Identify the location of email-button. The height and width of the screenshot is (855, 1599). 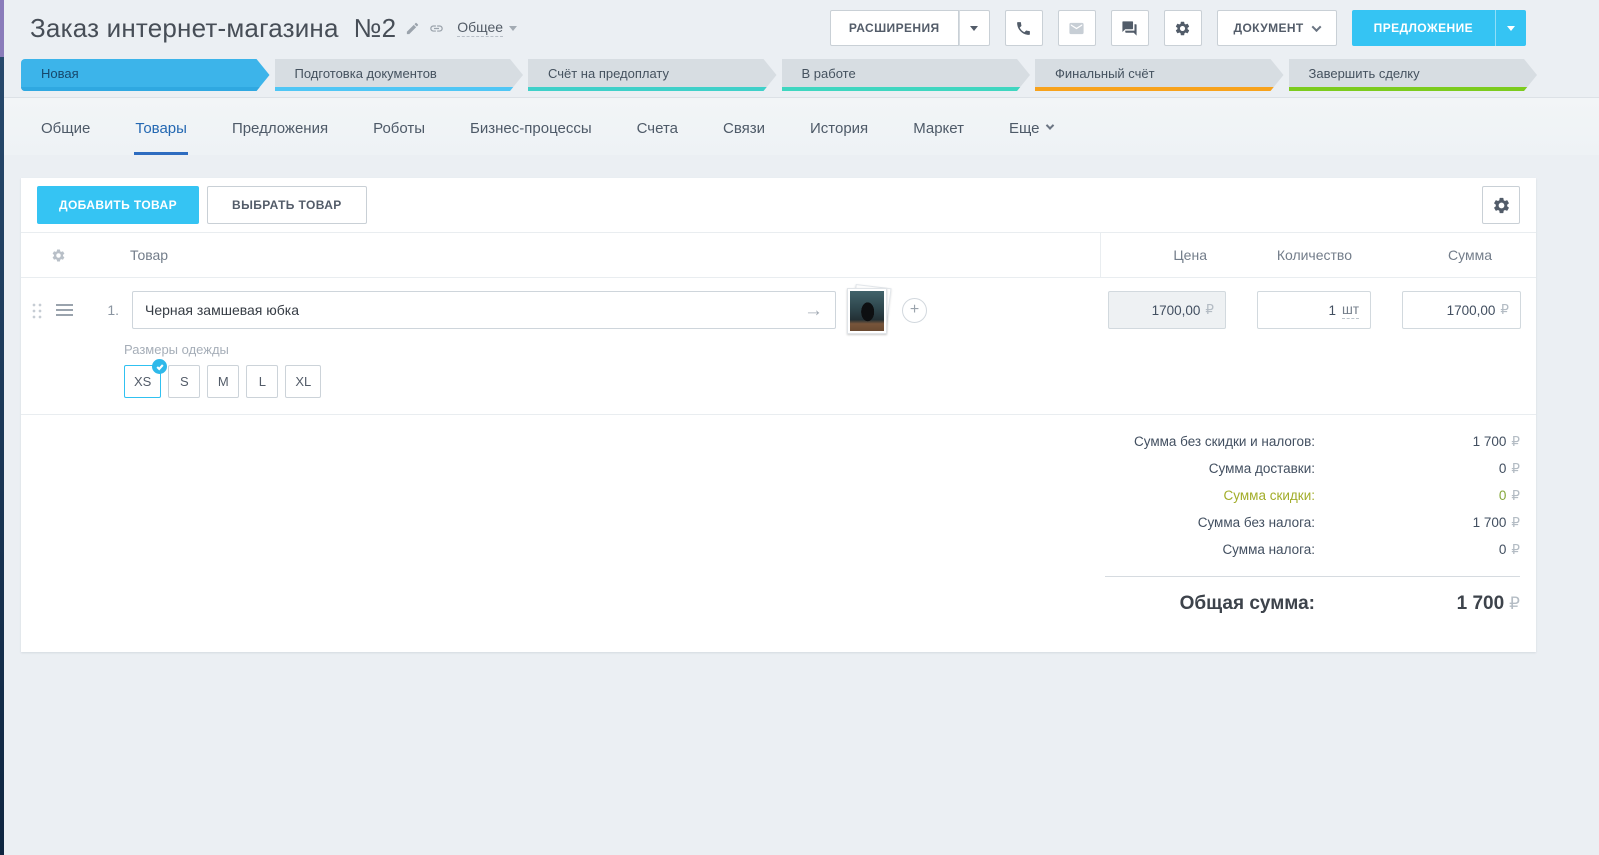
(1076, 28).